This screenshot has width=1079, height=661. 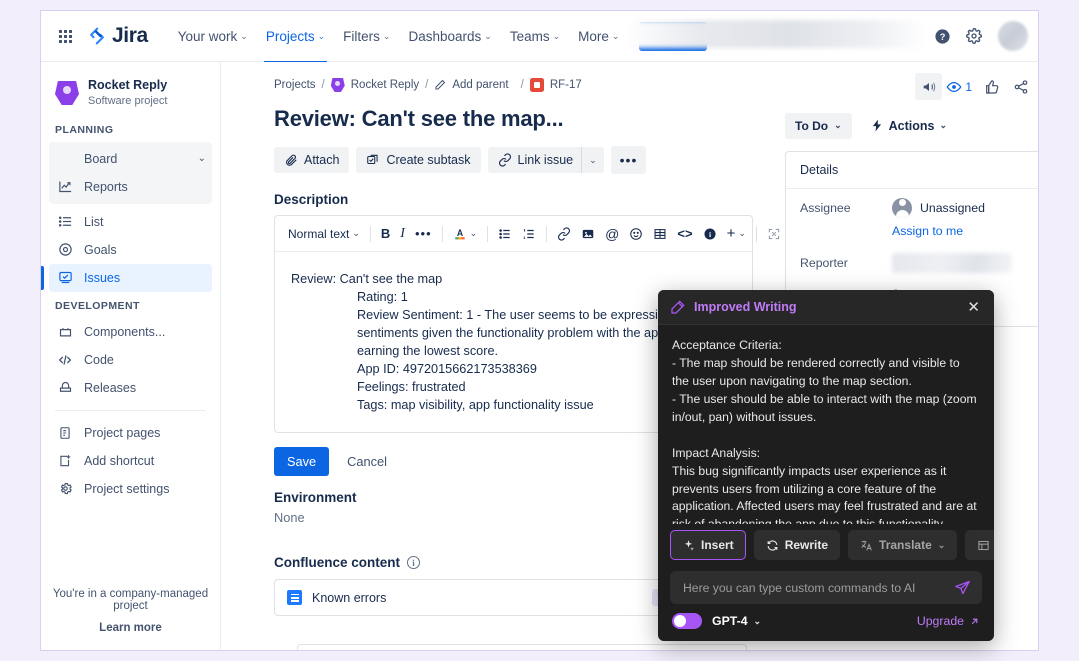 What do you see at coordinates (927, 231) in the screenshot?
I see `assign-to-me-link: Assign to me` at bounding box center [927, 231].